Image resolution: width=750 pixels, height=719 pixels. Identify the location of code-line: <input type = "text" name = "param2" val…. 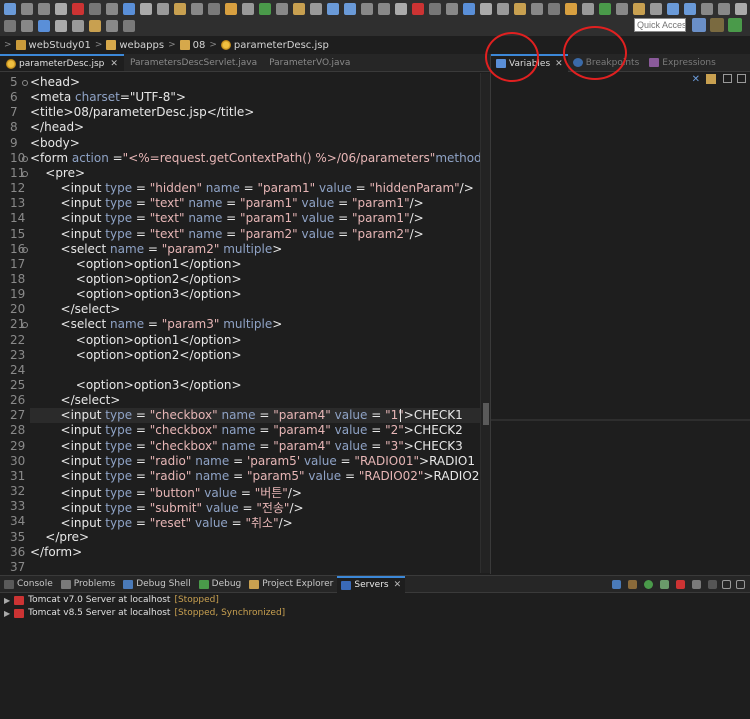
(227, 234).